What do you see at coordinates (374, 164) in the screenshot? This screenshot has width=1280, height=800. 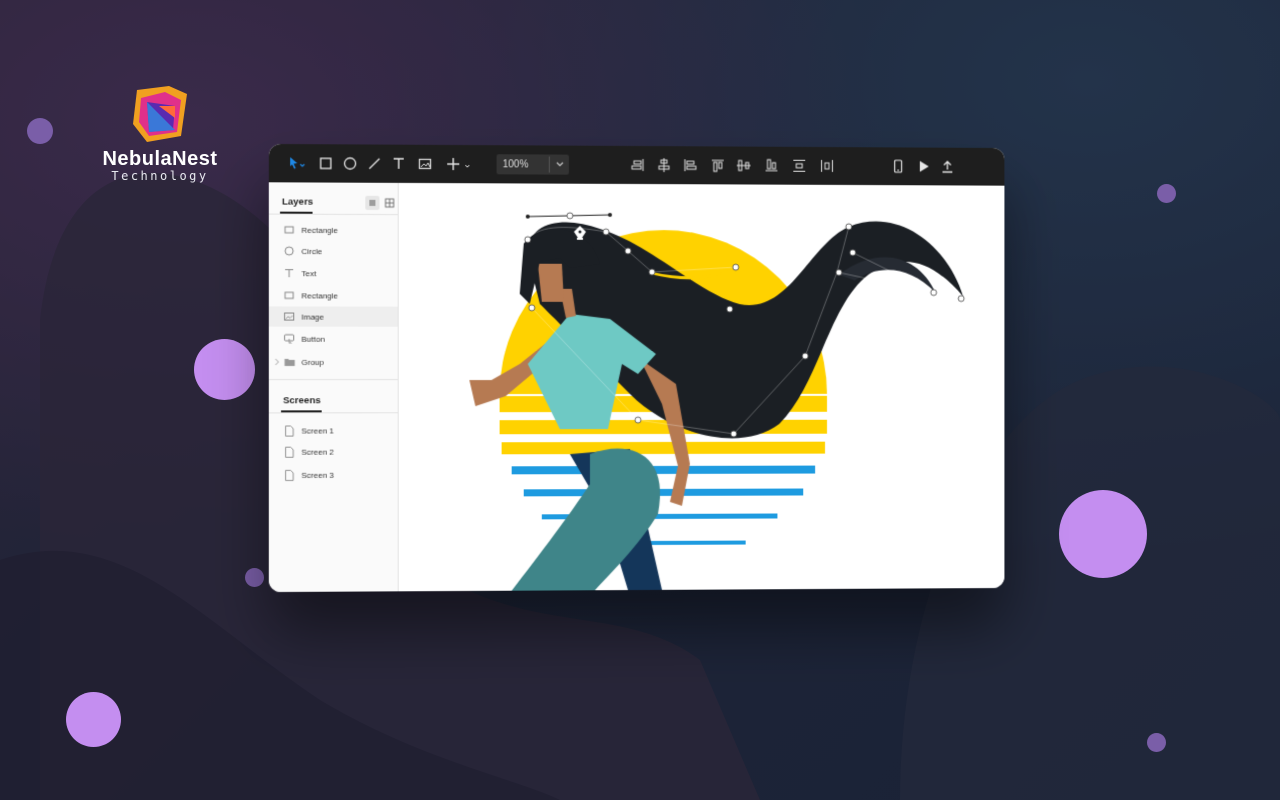 I see `line-icon` at bounding box center [374, 164].